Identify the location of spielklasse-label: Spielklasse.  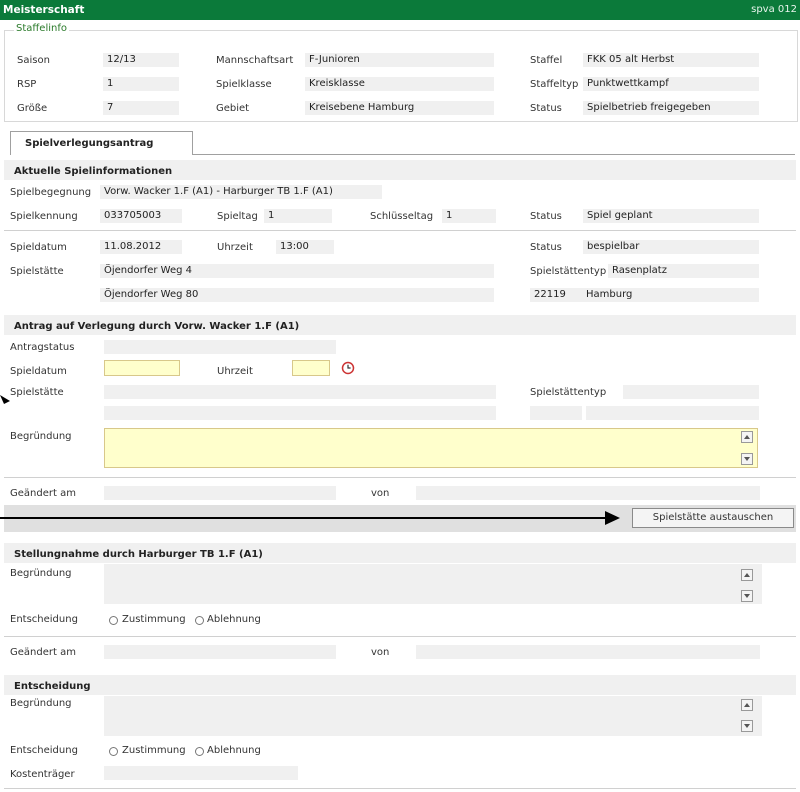
(244, 84).